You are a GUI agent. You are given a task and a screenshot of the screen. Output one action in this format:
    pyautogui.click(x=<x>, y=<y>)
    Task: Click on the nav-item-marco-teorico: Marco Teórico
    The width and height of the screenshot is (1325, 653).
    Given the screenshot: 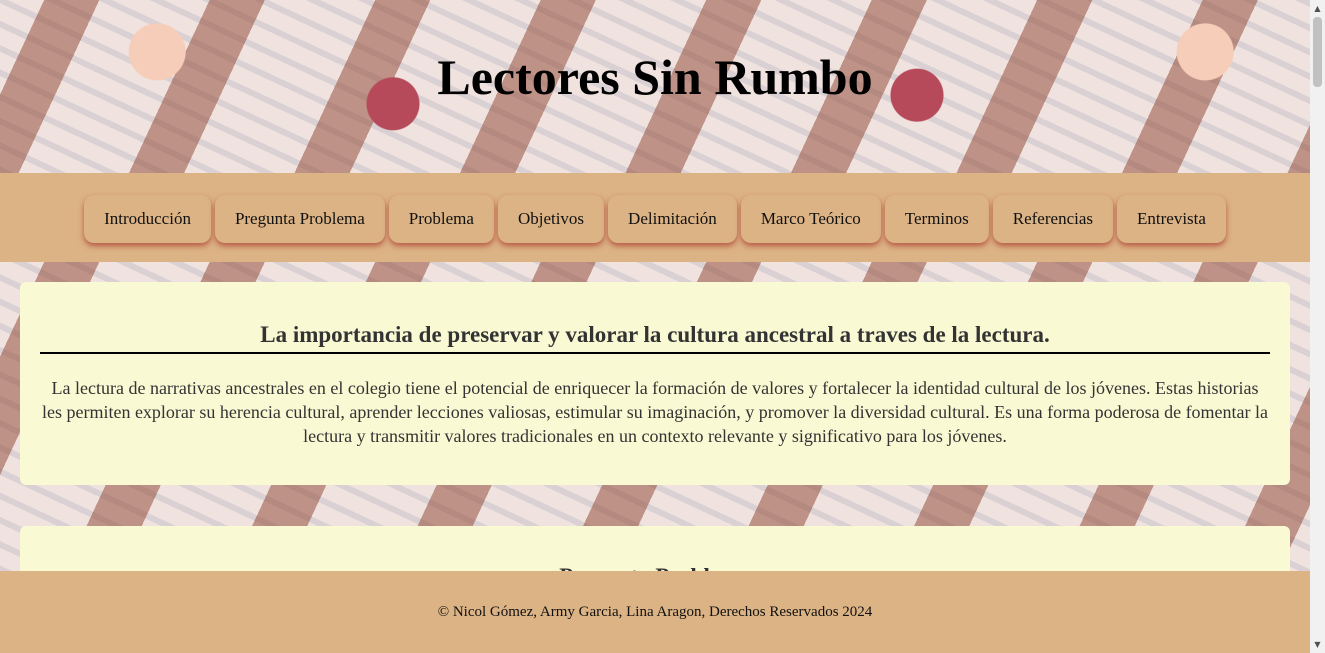 What is the action you would take?
    pyautogui.click(x=810, y=219)
    